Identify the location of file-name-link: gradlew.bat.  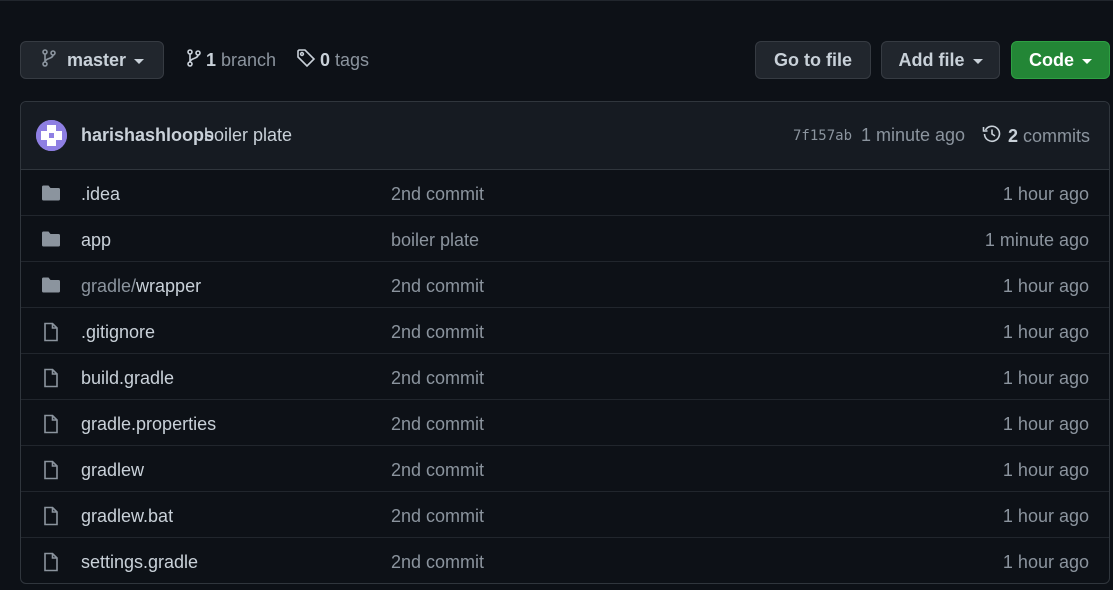
(127, 516).